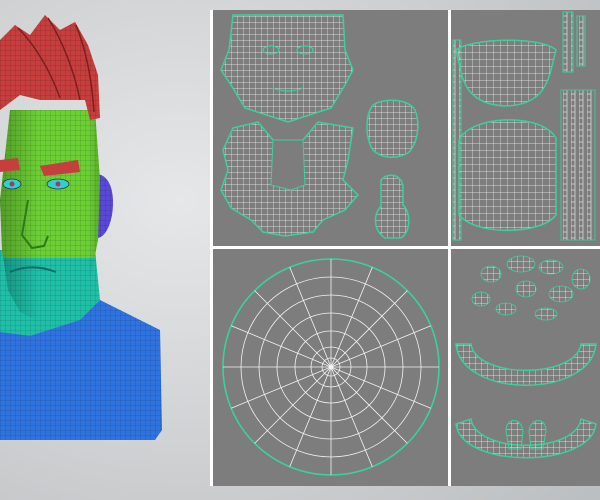  What do you see at coordinates (526, 438) in the screenshot?
I see `uv-shell-lower-gum` at bounding box center [526, 438].